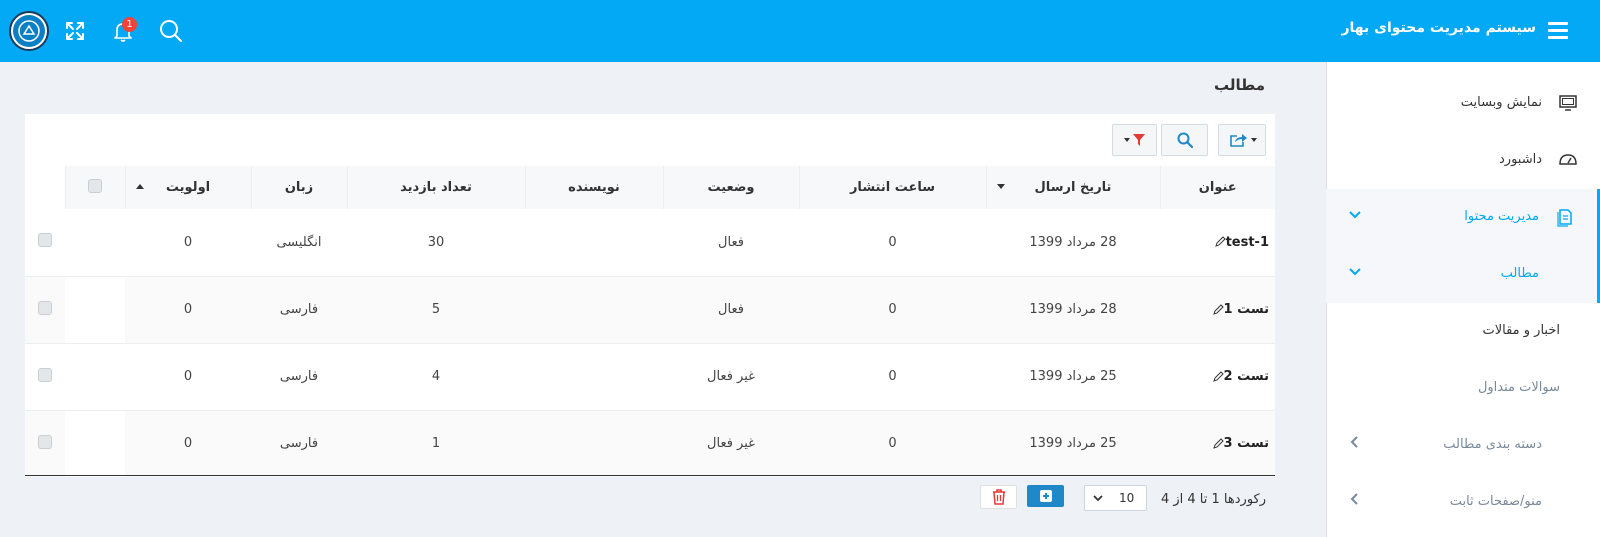 The height and width of the screenshot is (537, 1600). Describe the element at coordinates (1463, 502) in the screenshot. I see `sidebar-item-menu-static-pages: منو/صفحات ثابت` at that location.